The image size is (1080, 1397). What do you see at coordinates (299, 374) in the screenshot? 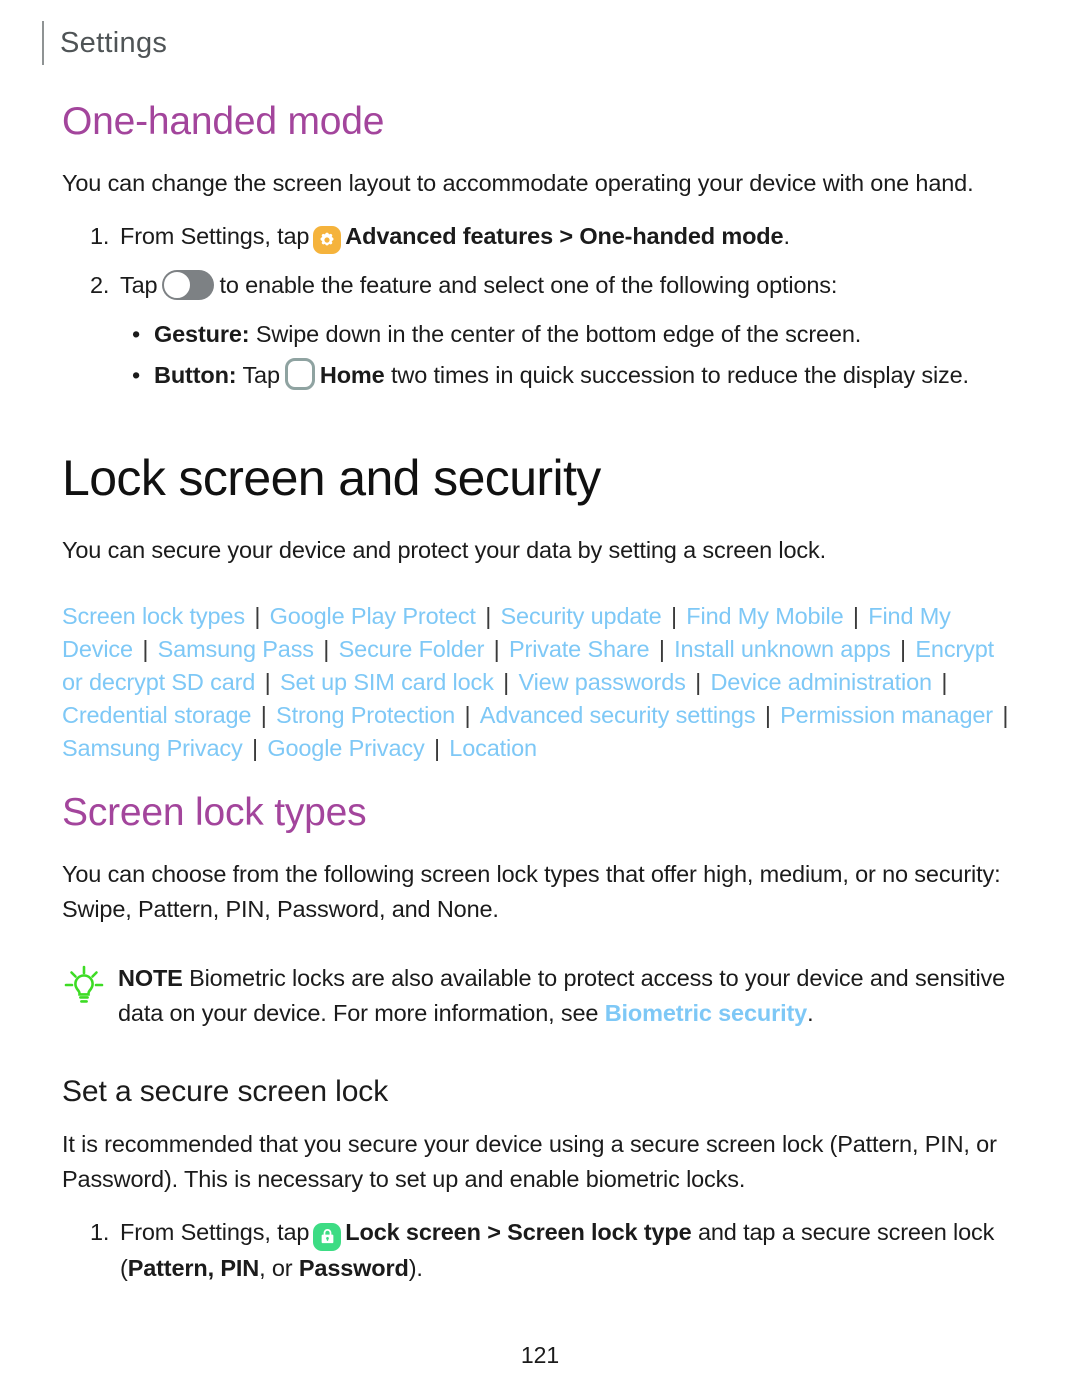
I see `home-button-icon` at bounding box center [299, 374].